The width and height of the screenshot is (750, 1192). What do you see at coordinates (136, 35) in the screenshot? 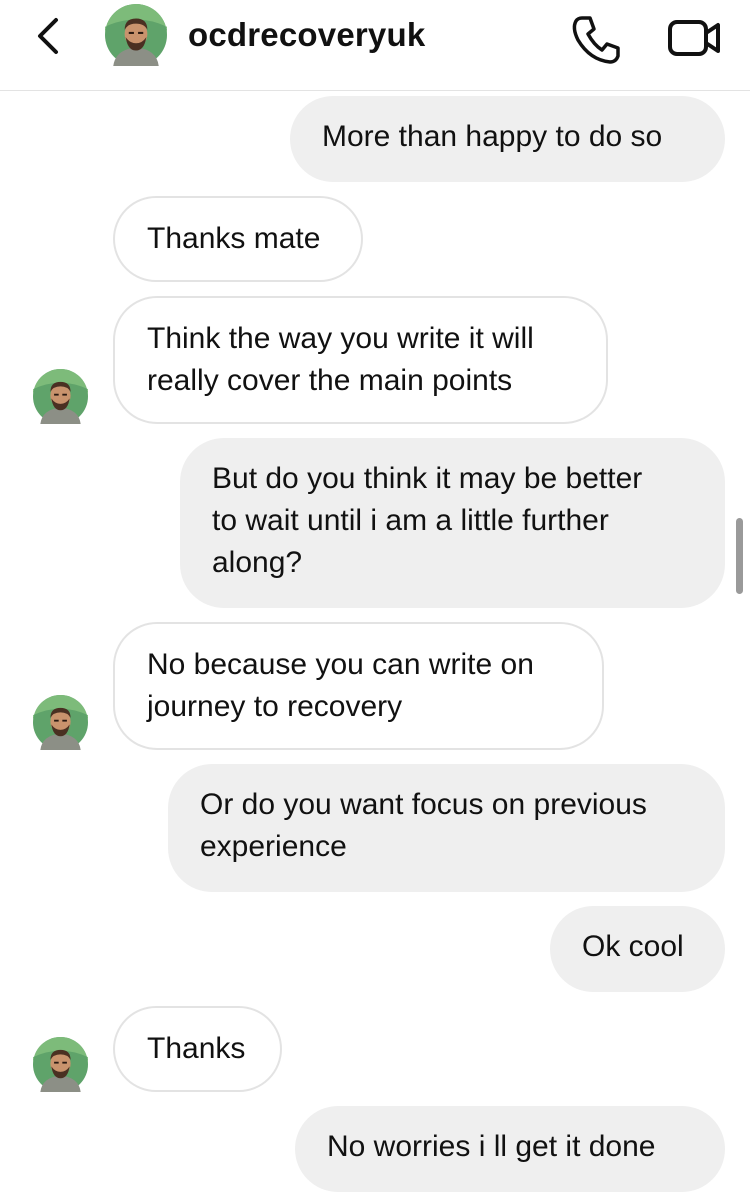
I see `profile-avatar` at bounding box center [136, 35].